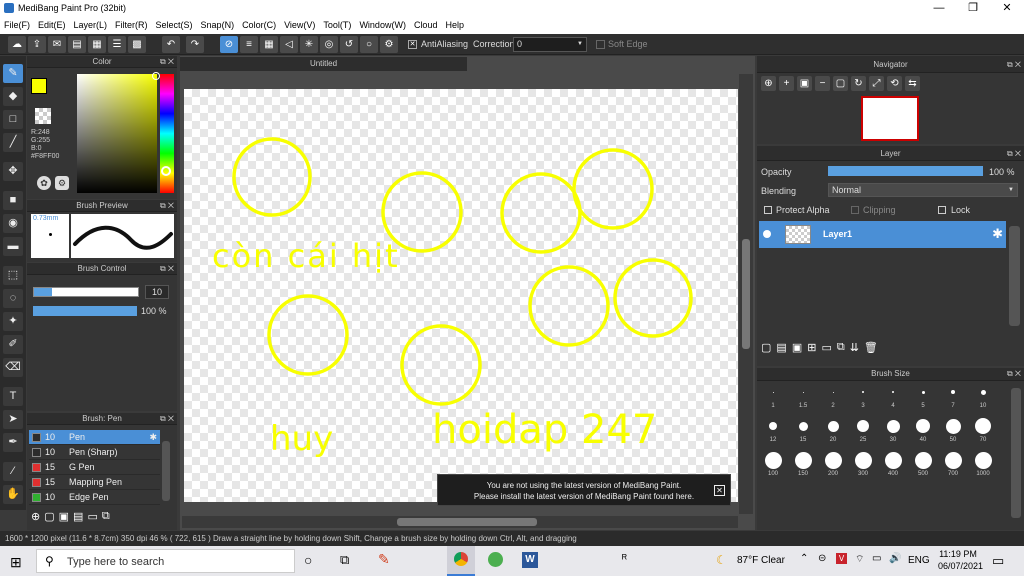 The image size is (1024, 576). Describe the element at coordinates (871, 347) in the screenshot. I see `trash-icon: 🗑` at that location.